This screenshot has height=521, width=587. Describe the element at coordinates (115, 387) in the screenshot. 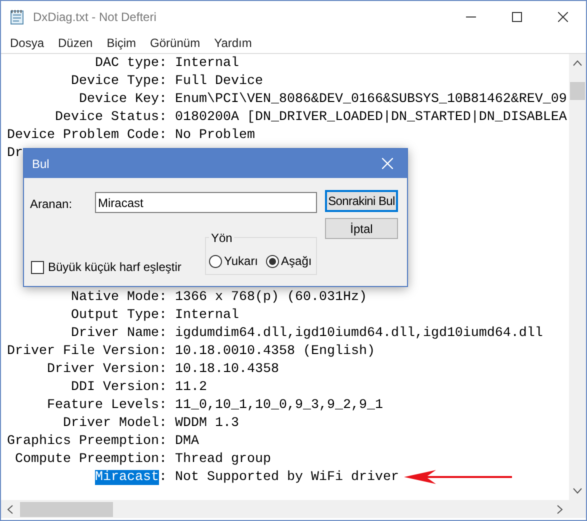

I see `field-name: DDI Version` at that location.